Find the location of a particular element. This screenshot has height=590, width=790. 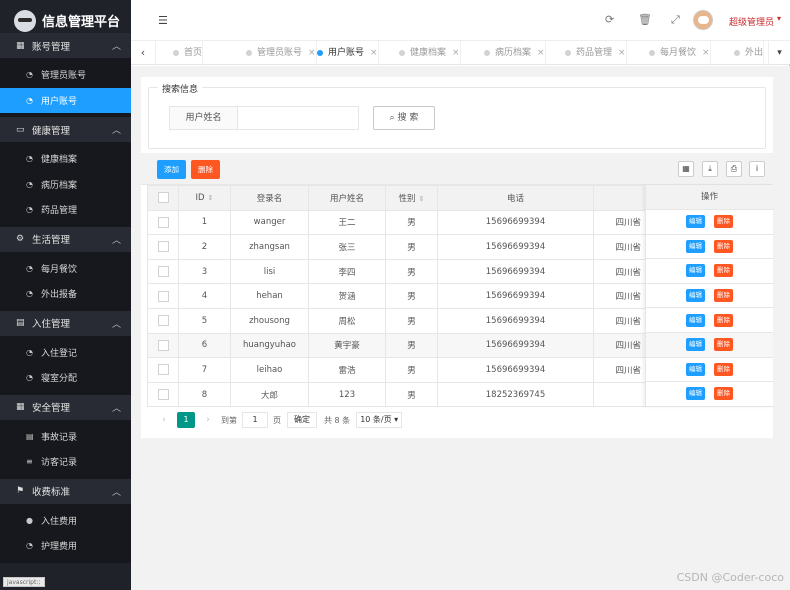

select-all-checkbox is located at coordinates (163, 198).